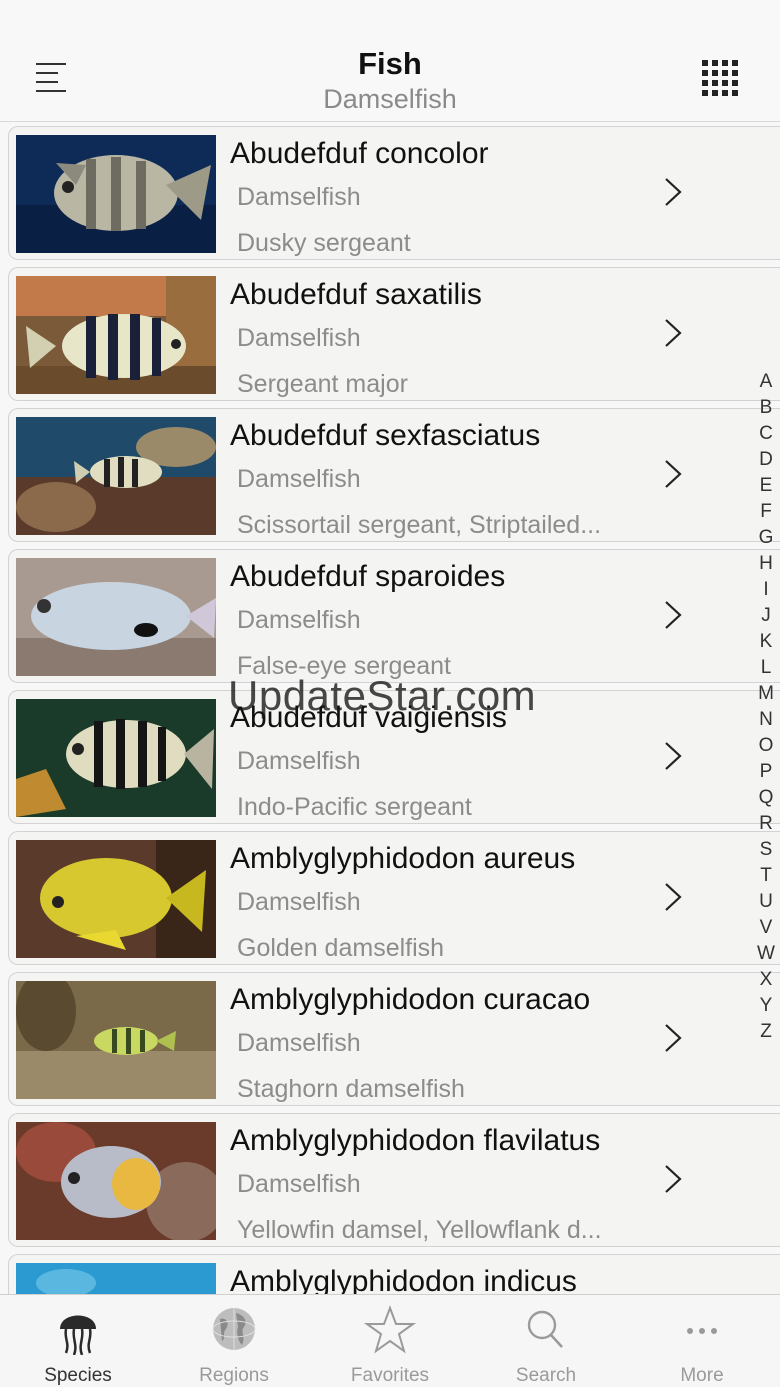  I want to click on index-letter: B, so click(766, 410).